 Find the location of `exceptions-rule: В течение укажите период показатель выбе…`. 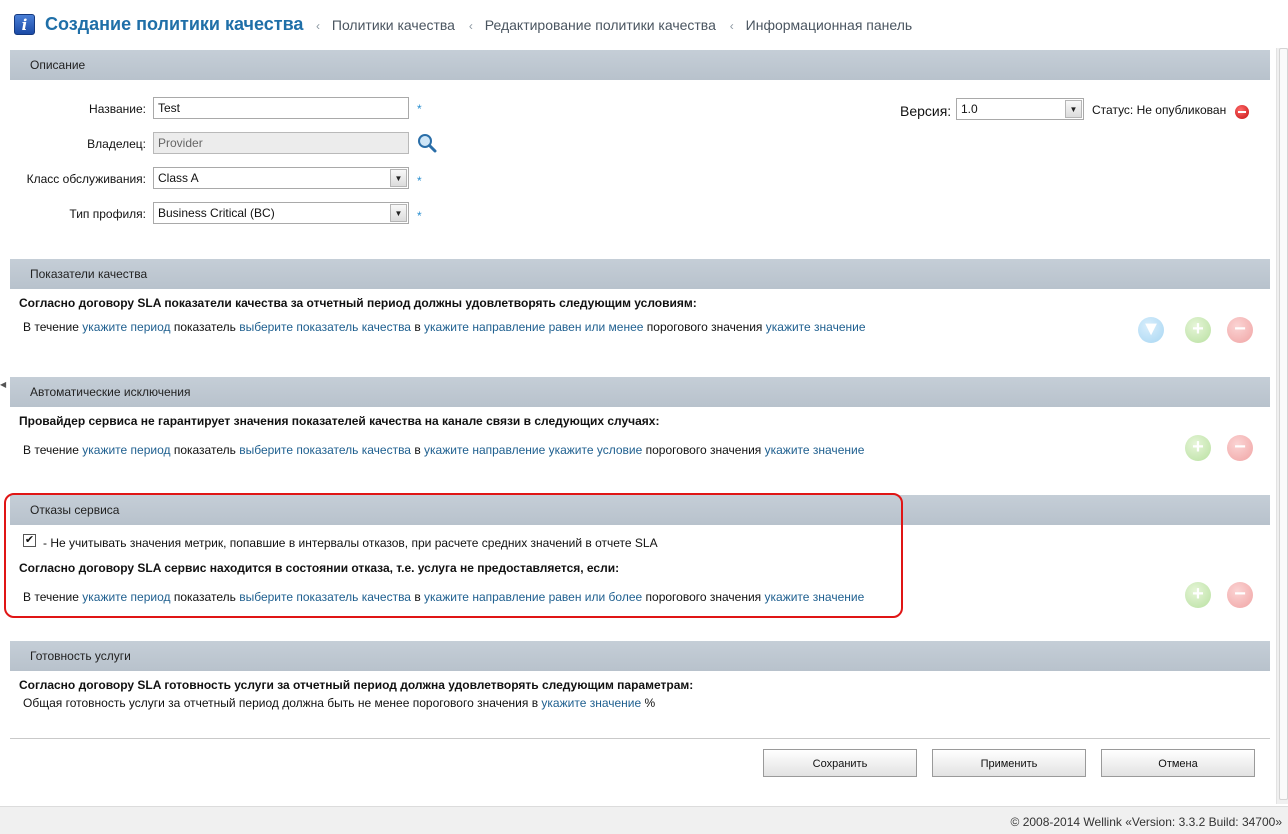

exceptions-rule: В течение укажите период показатель выбе… is located at coordinates (443, 450).